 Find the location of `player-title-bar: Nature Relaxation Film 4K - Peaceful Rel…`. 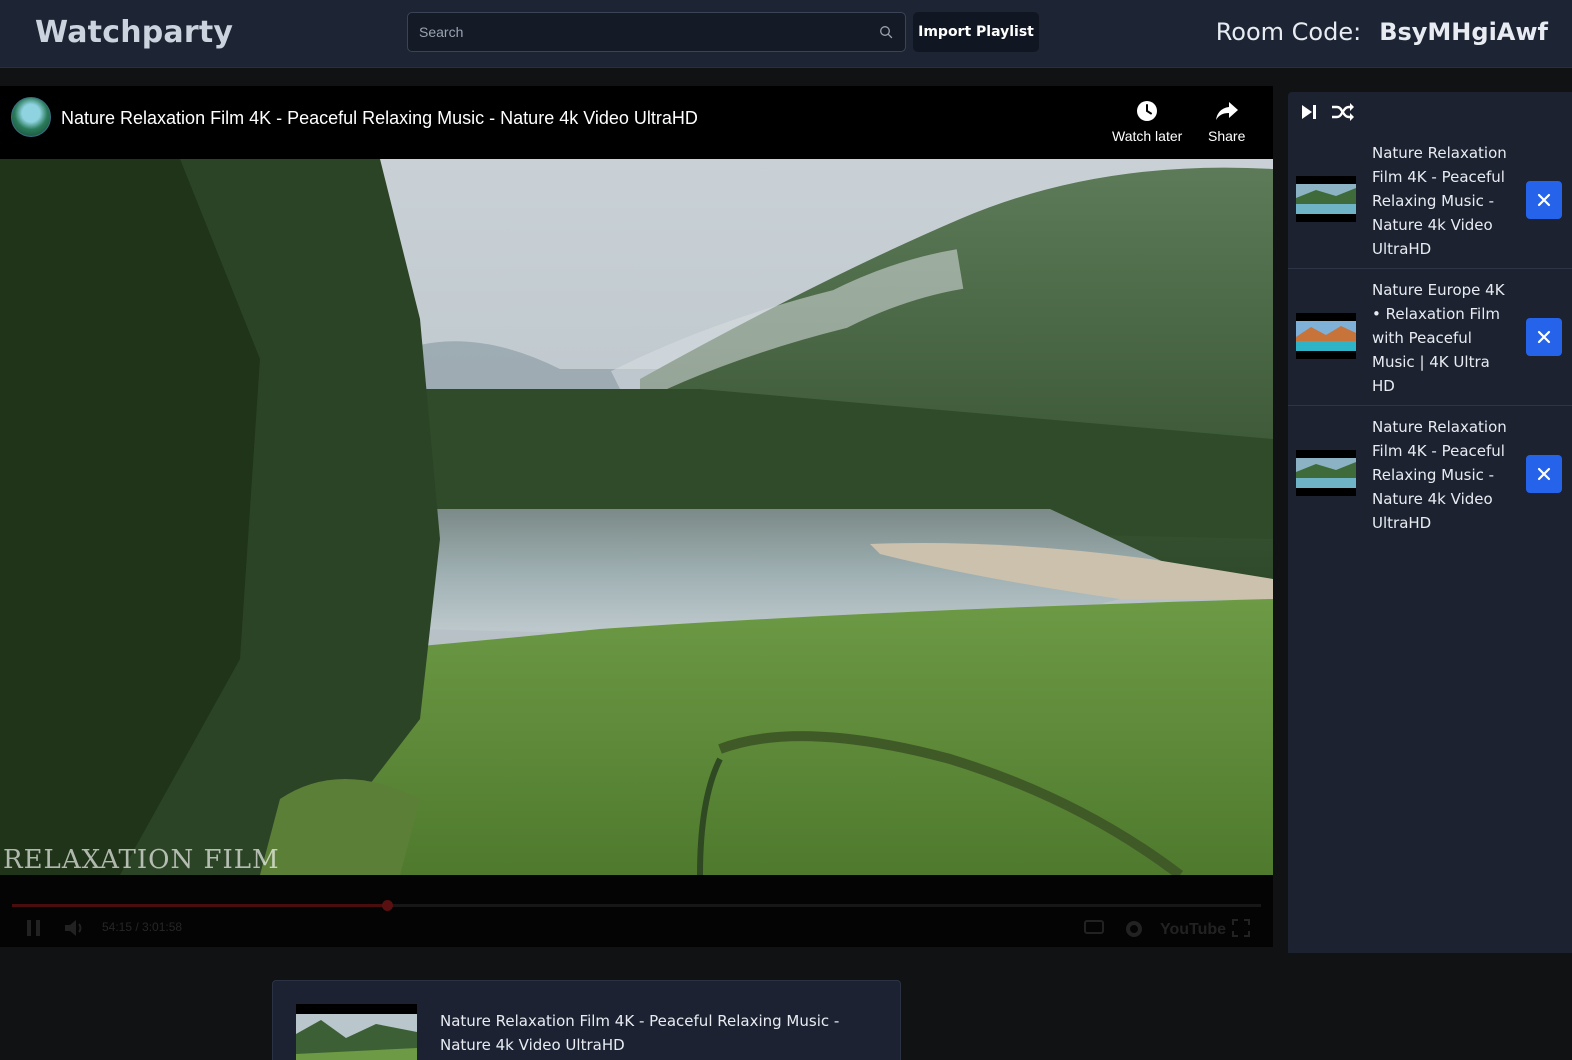

player-title-bar: Nature Relaxation Film 4K - Peaceful Rel… is located at coordinates (636, 122).